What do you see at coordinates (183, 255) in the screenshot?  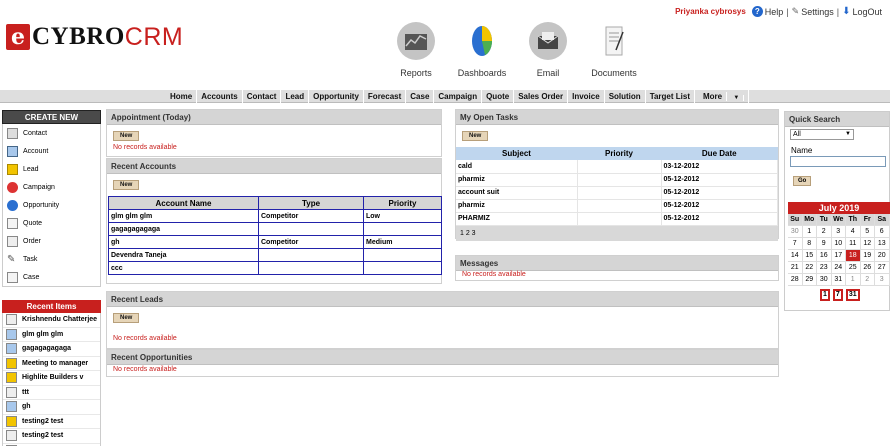 I see `account-name-cell: Devendra Taneja` at bounding box center [183, 255].